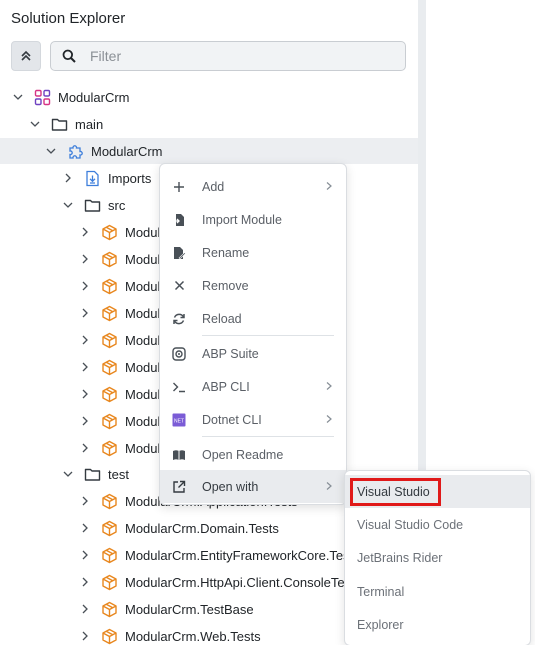  I want to click on menu-item-label: Import Module, so click(242, 219).